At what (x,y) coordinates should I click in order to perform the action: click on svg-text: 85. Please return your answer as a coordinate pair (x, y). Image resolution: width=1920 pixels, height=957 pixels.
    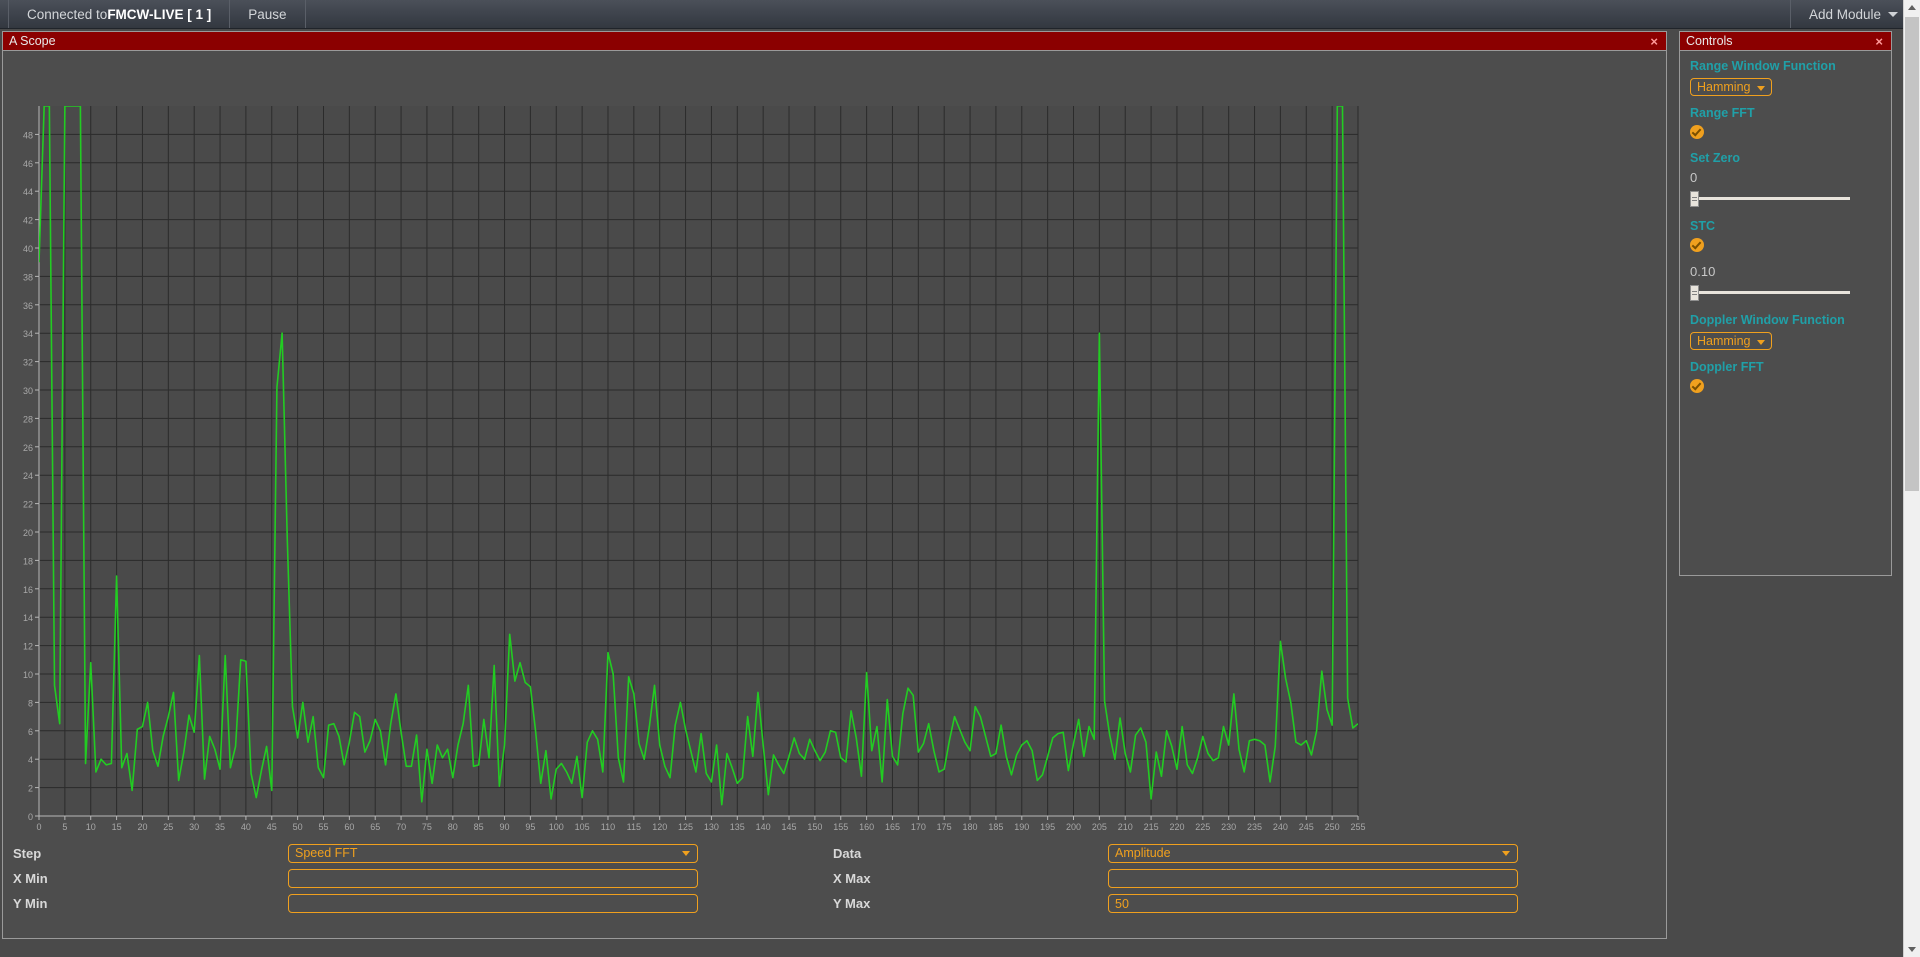
    Looking at the image, I should click on (479, 827).